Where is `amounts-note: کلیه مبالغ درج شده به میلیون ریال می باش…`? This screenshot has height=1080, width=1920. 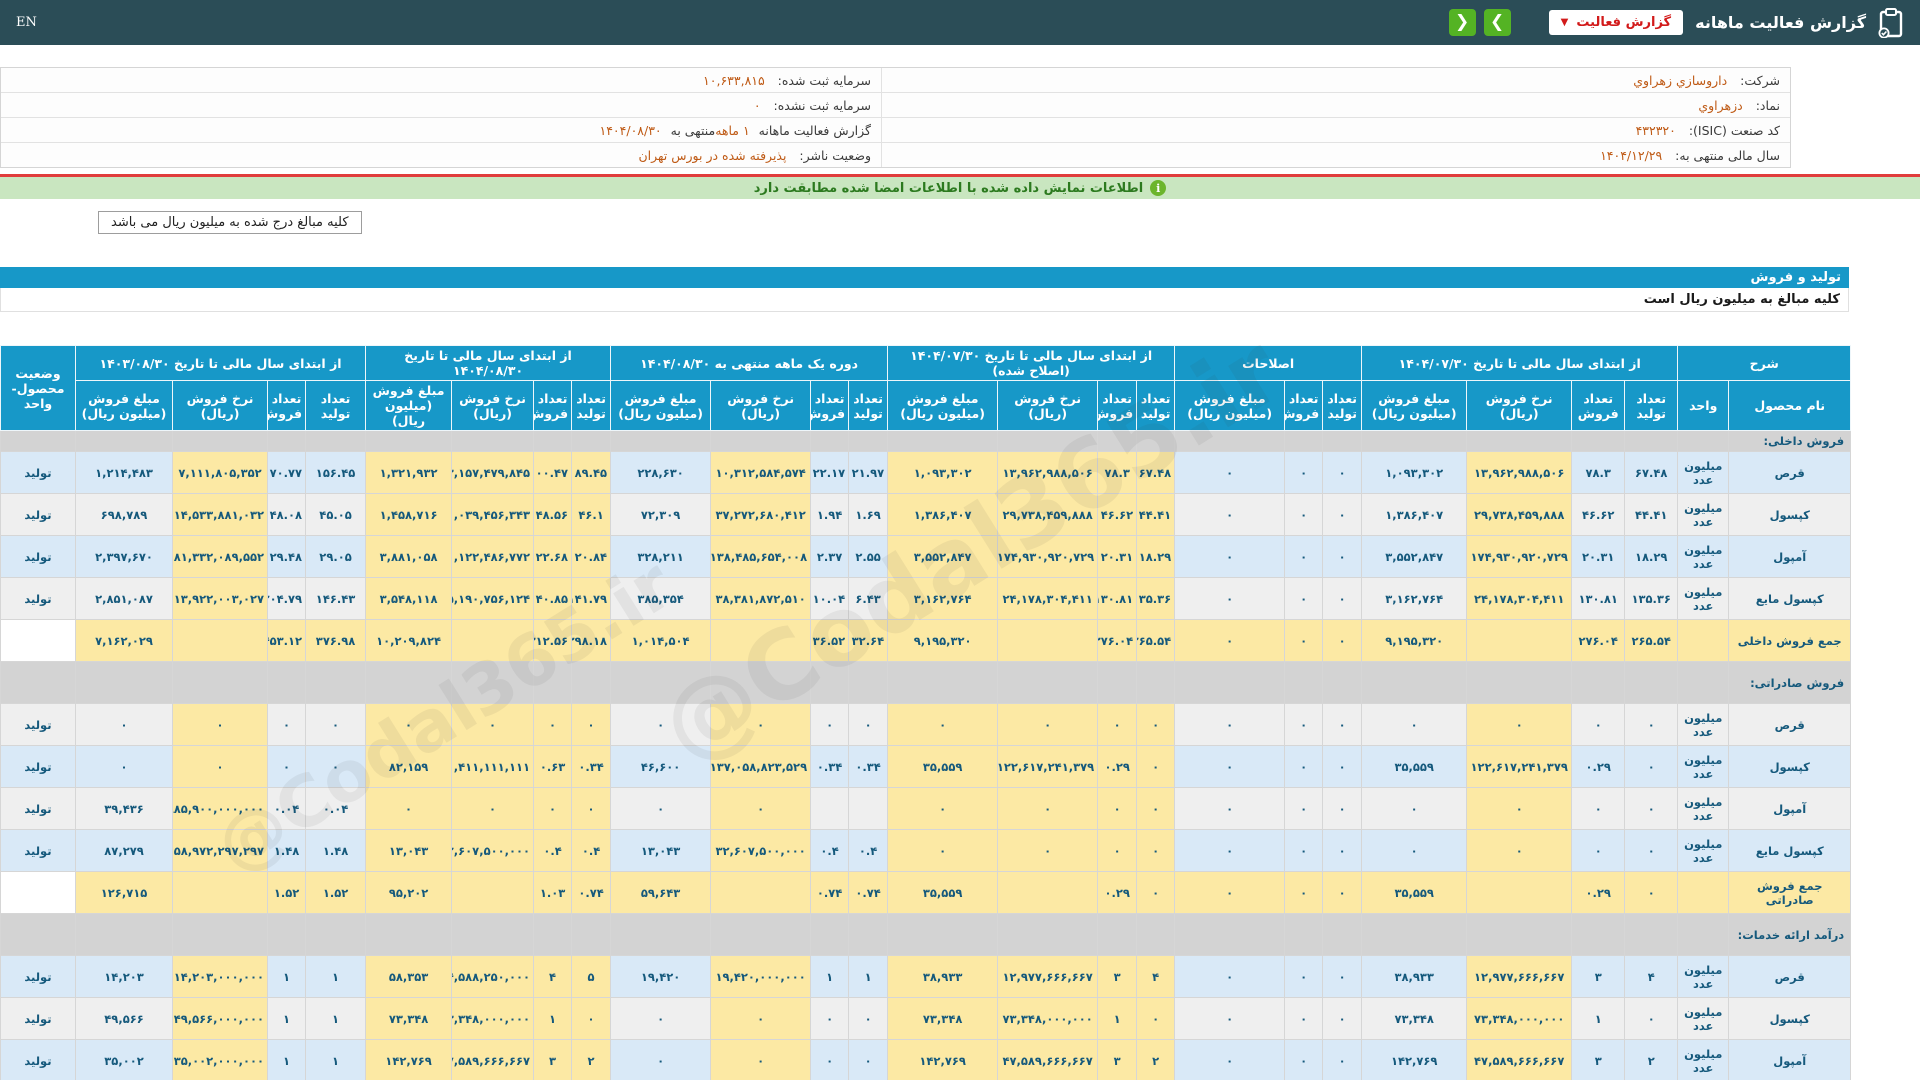
amounts-note: کلیه مبالغ درج شده به میلیون ریال می باش… is located at coordinates (230, 222).